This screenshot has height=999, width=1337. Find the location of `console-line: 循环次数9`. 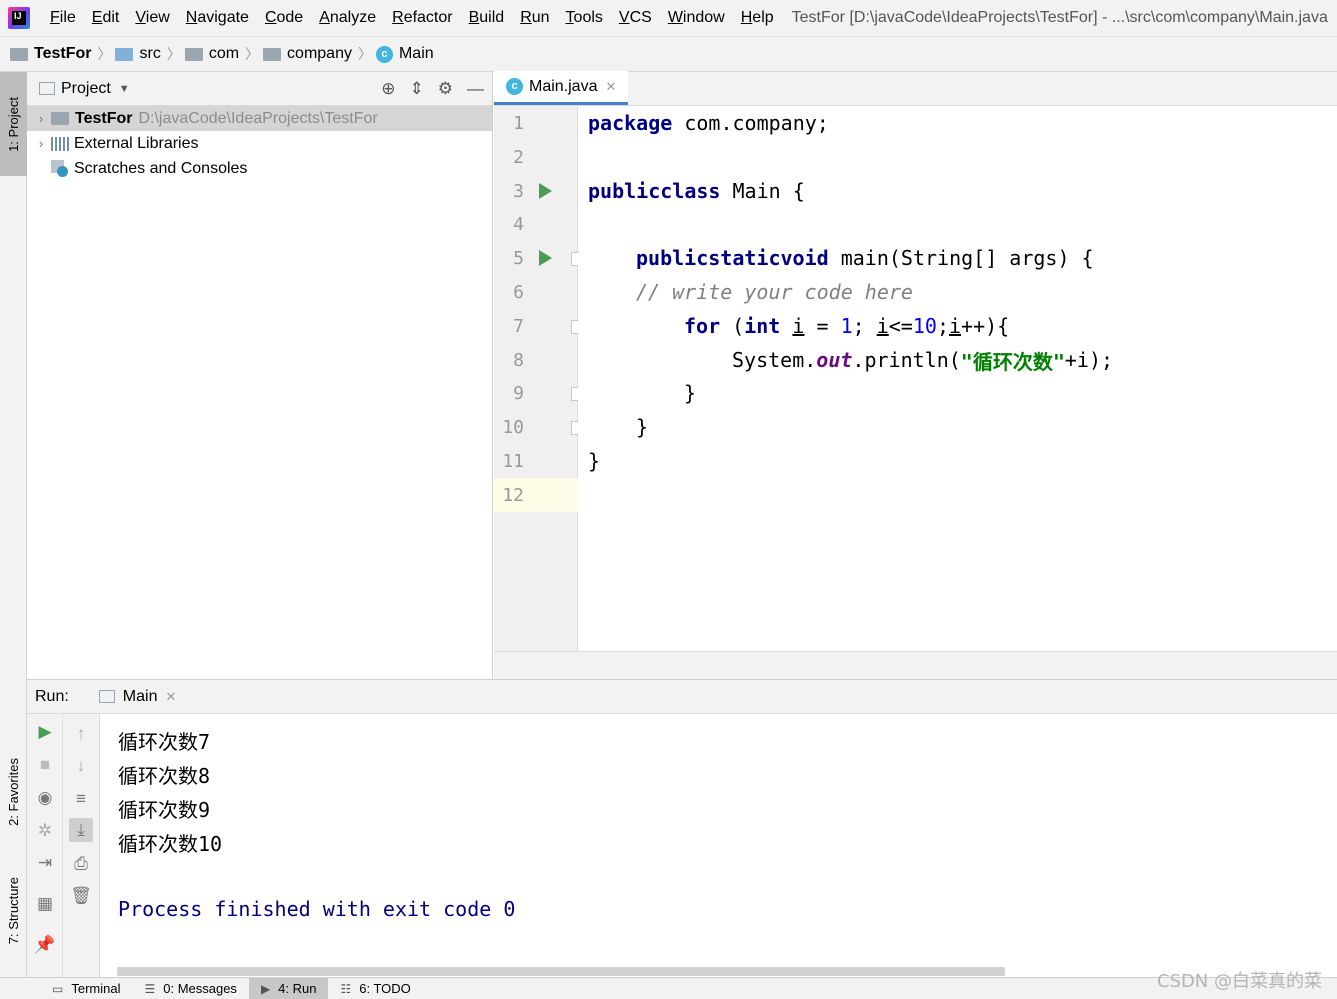

console-line: 循环次数9 is located at coordinates (164, 809).